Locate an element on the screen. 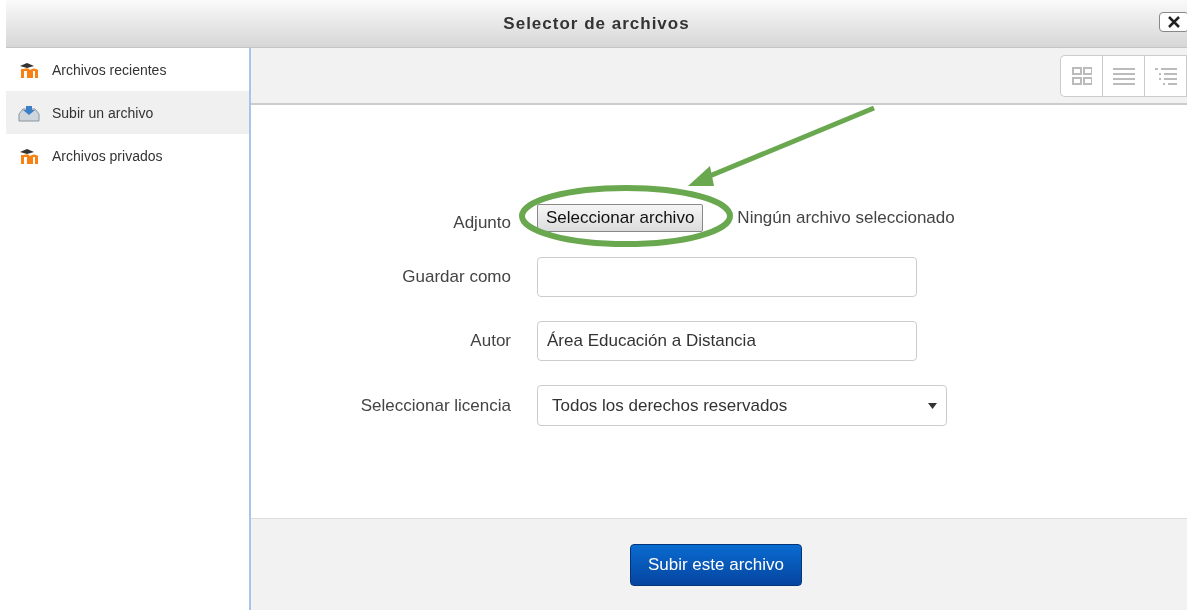  sidebar-item-label: Subir un archivo is located at coordinates (103, 112).